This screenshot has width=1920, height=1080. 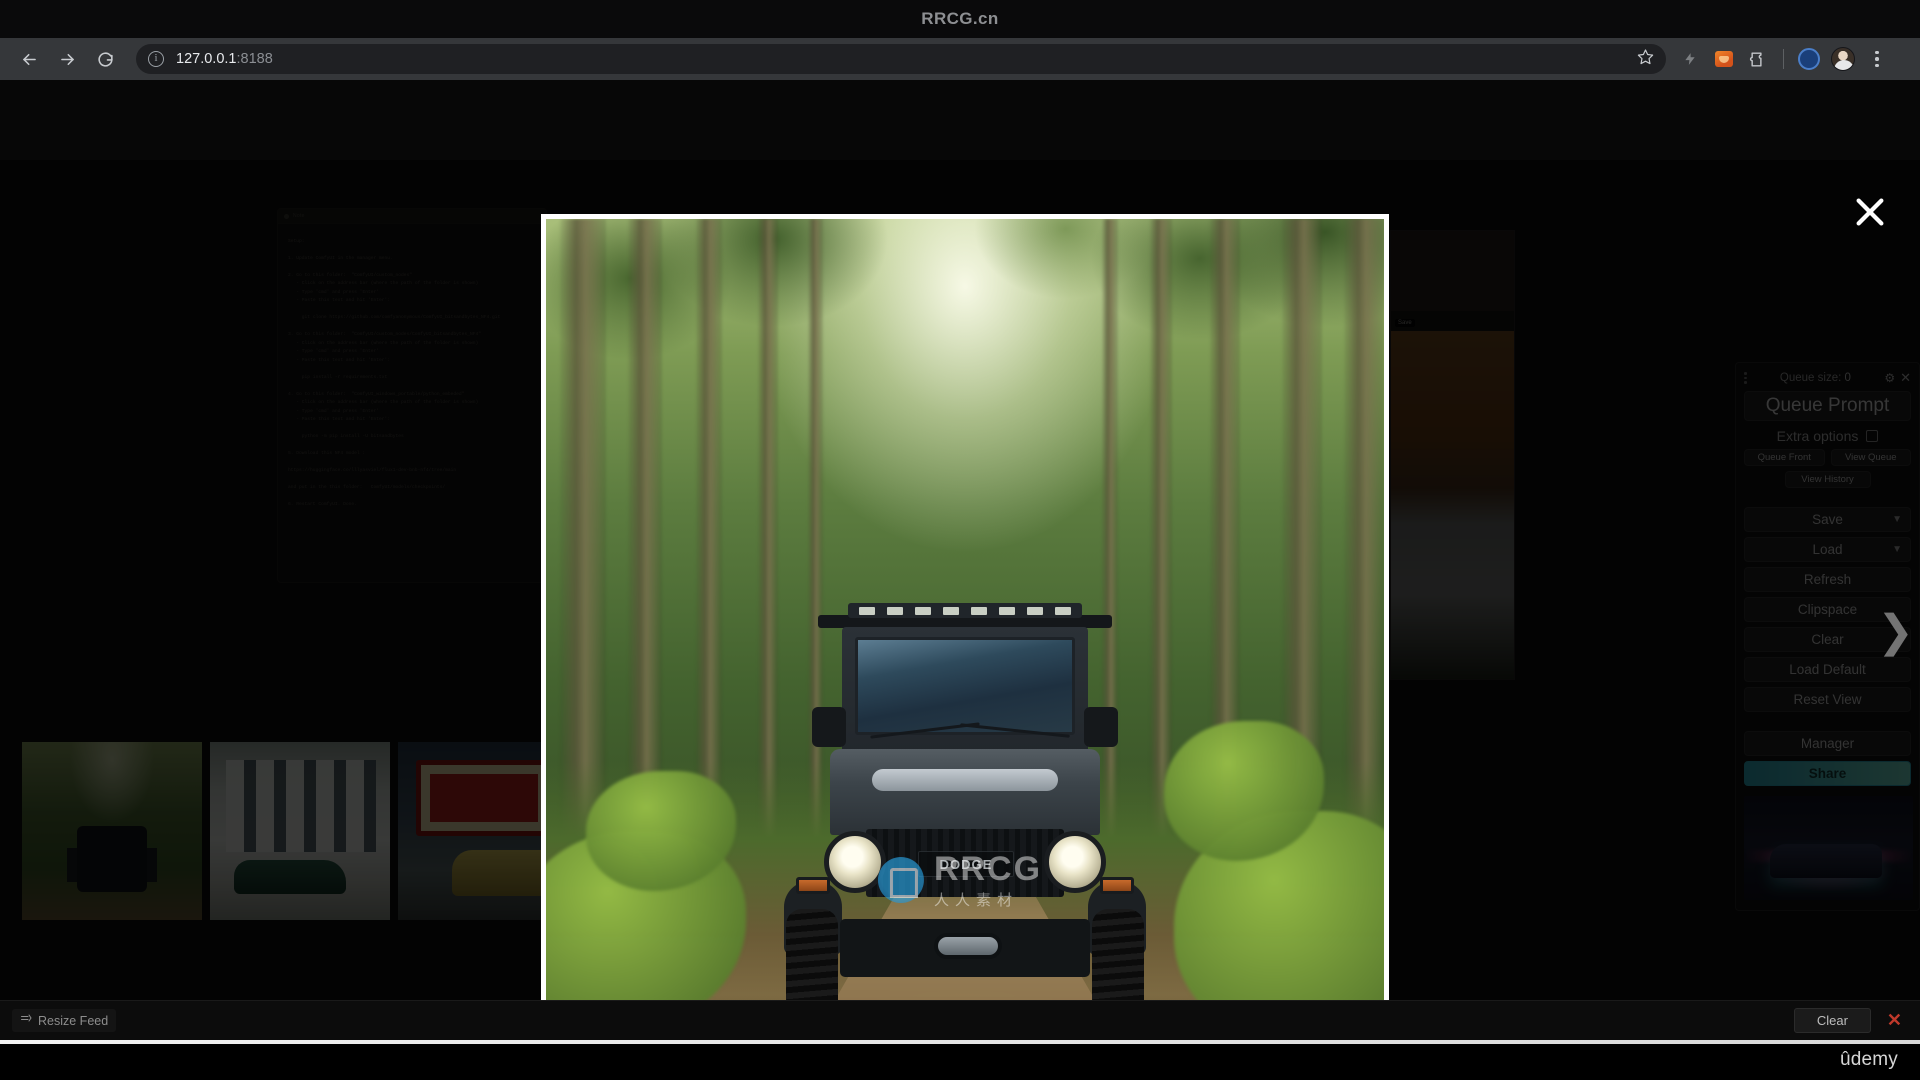 I want to click on jeep-winch, so click(x=968, y=946).